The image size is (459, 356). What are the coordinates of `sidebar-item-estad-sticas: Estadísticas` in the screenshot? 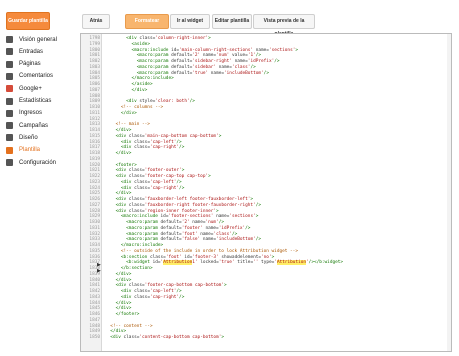 It's located at (28, 101).